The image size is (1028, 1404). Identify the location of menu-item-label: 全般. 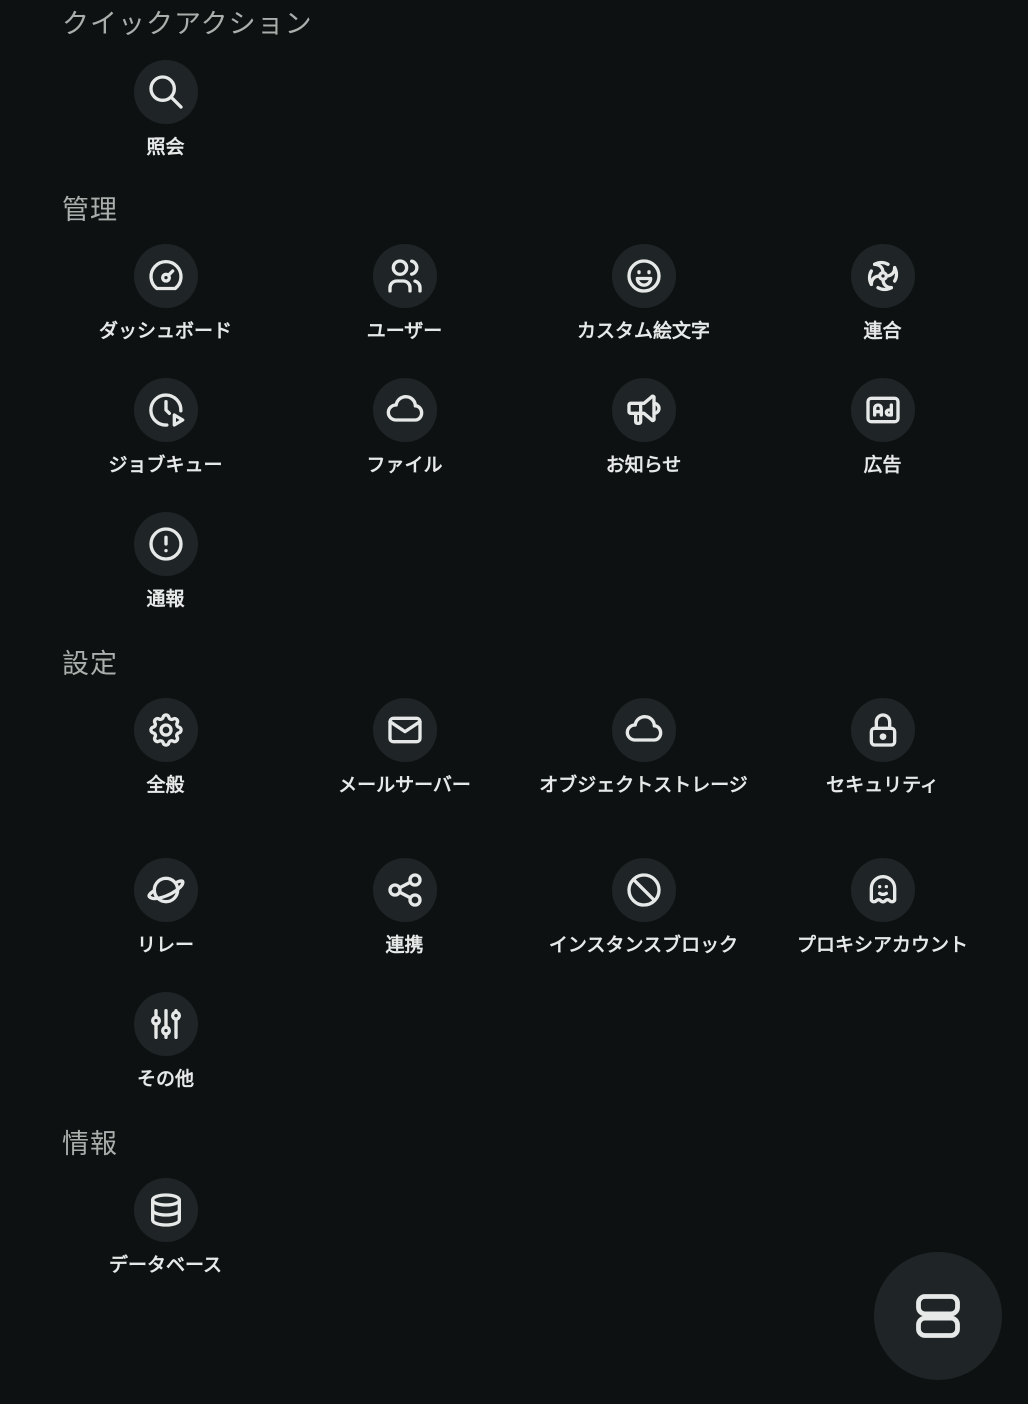
(165, 785).